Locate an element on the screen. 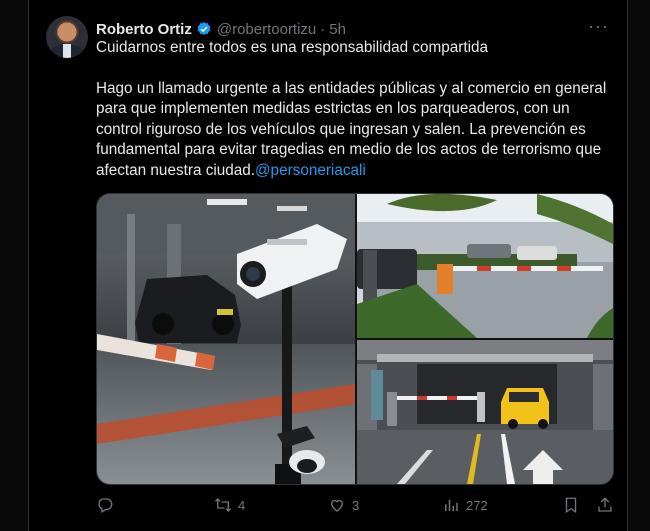  reply-icon is located at coordinates (105, 505).